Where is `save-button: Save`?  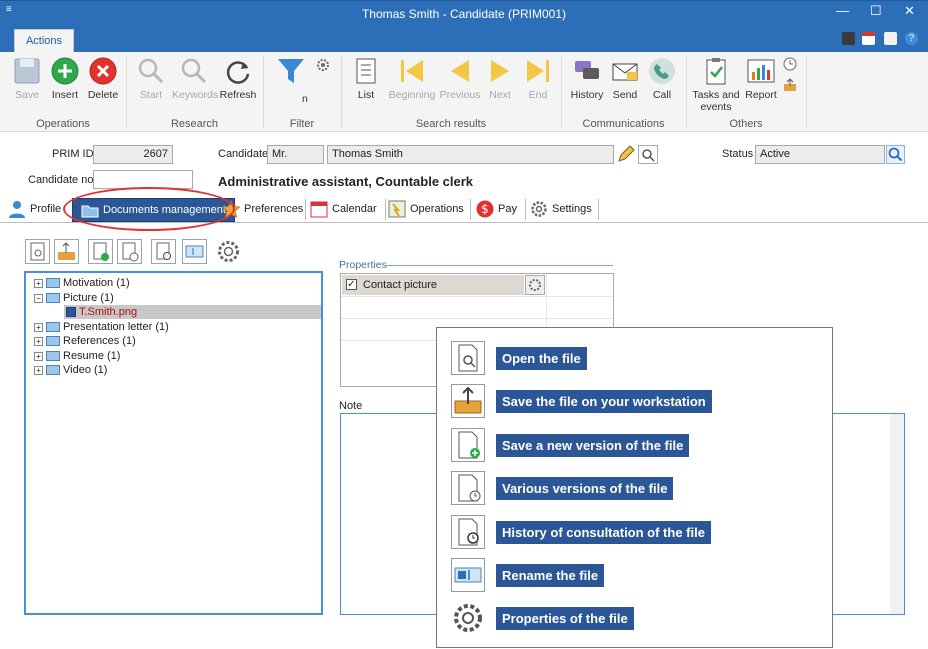
save-button: Save is located at coordinates (27, 78).